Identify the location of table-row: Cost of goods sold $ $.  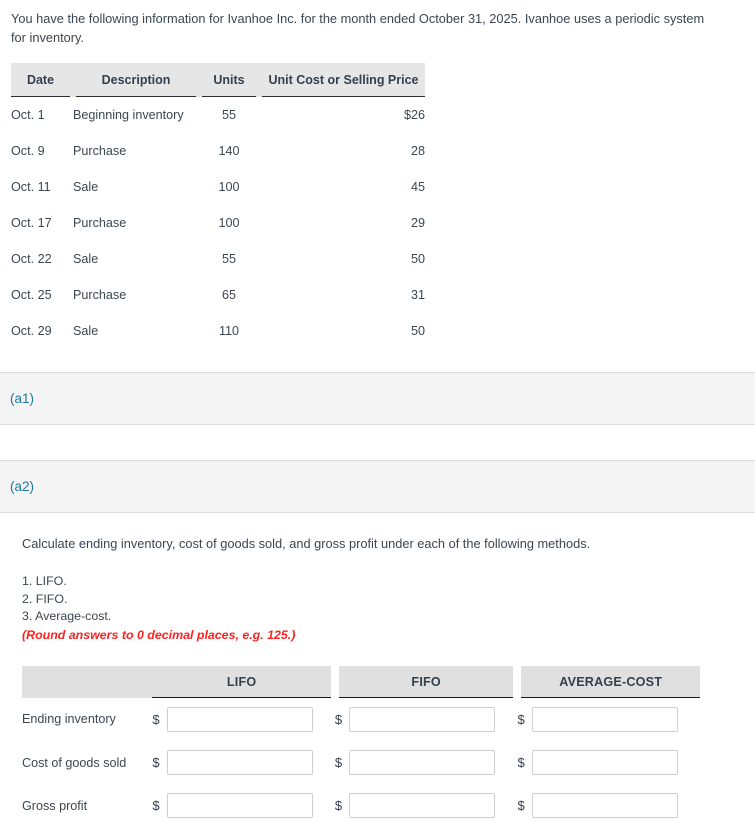
(361, 762).